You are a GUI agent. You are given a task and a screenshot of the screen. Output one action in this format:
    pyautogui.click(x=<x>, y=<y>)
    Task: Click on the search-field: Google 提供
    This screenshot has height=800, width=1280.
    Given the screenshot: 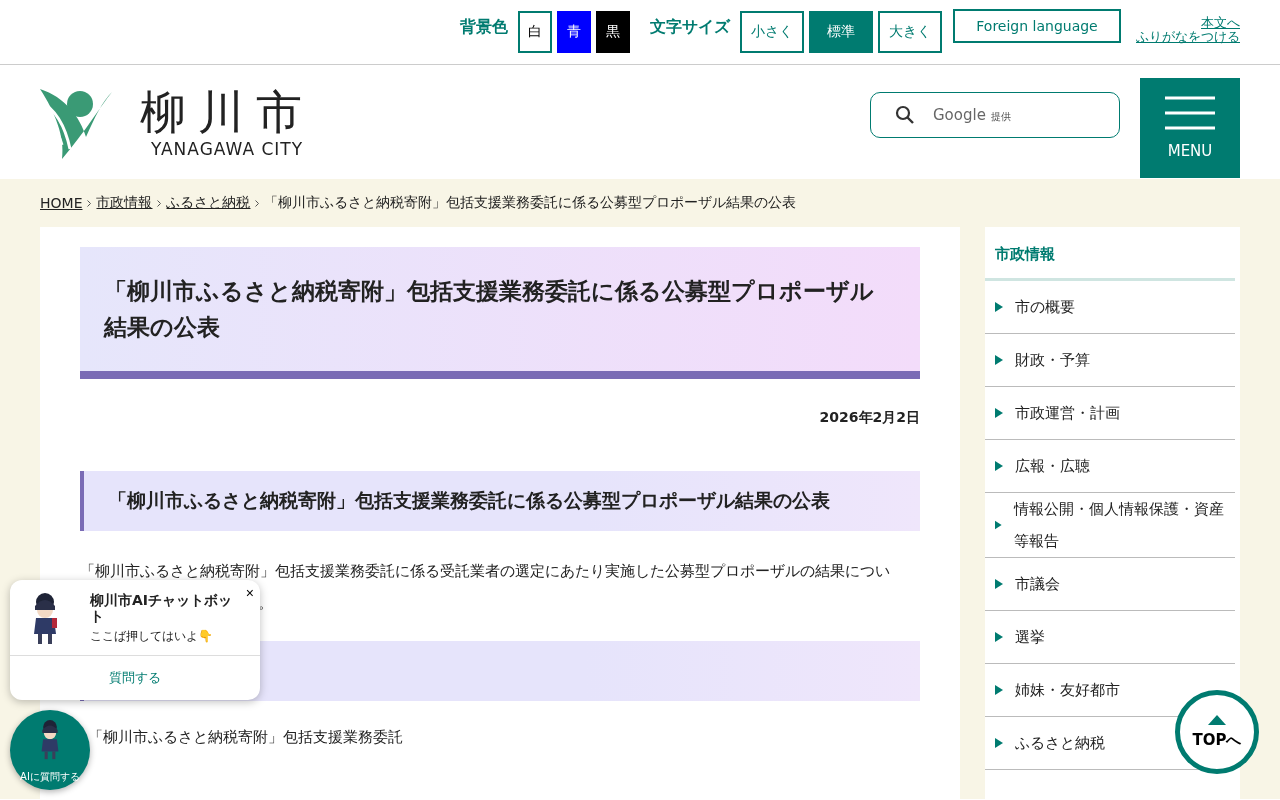 What is the action you would take?
    pyautogui.click(x=995, y=115)
    